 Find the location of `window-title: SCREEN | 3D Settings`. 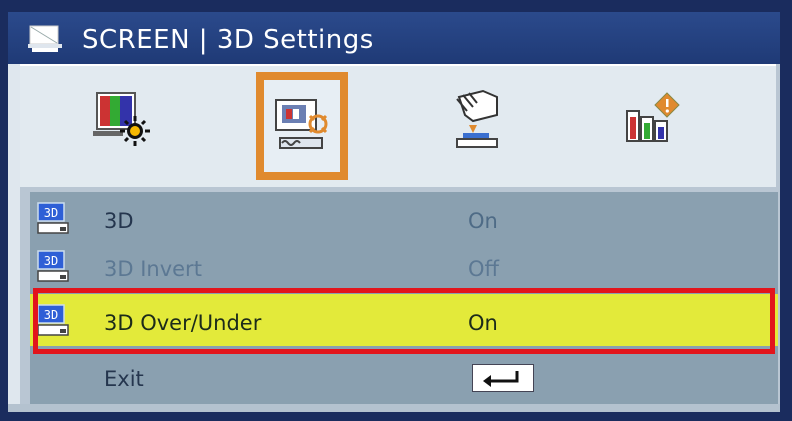

window-title: SCREEN | 3D Settings is located at coordinates (228, 40).